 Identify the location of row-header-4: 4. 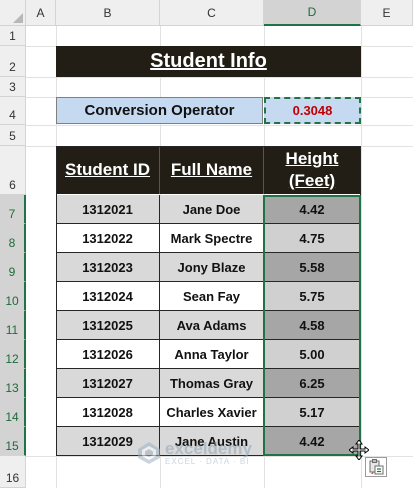
(13, 111).